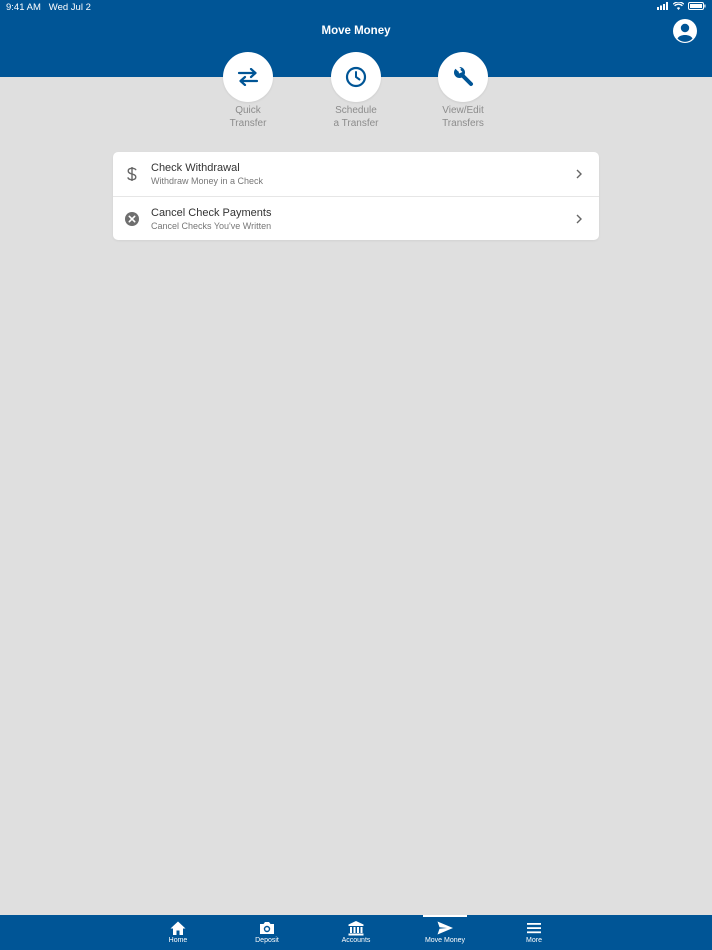  I want to click on tab-label: Deposit, so click(267, 940).